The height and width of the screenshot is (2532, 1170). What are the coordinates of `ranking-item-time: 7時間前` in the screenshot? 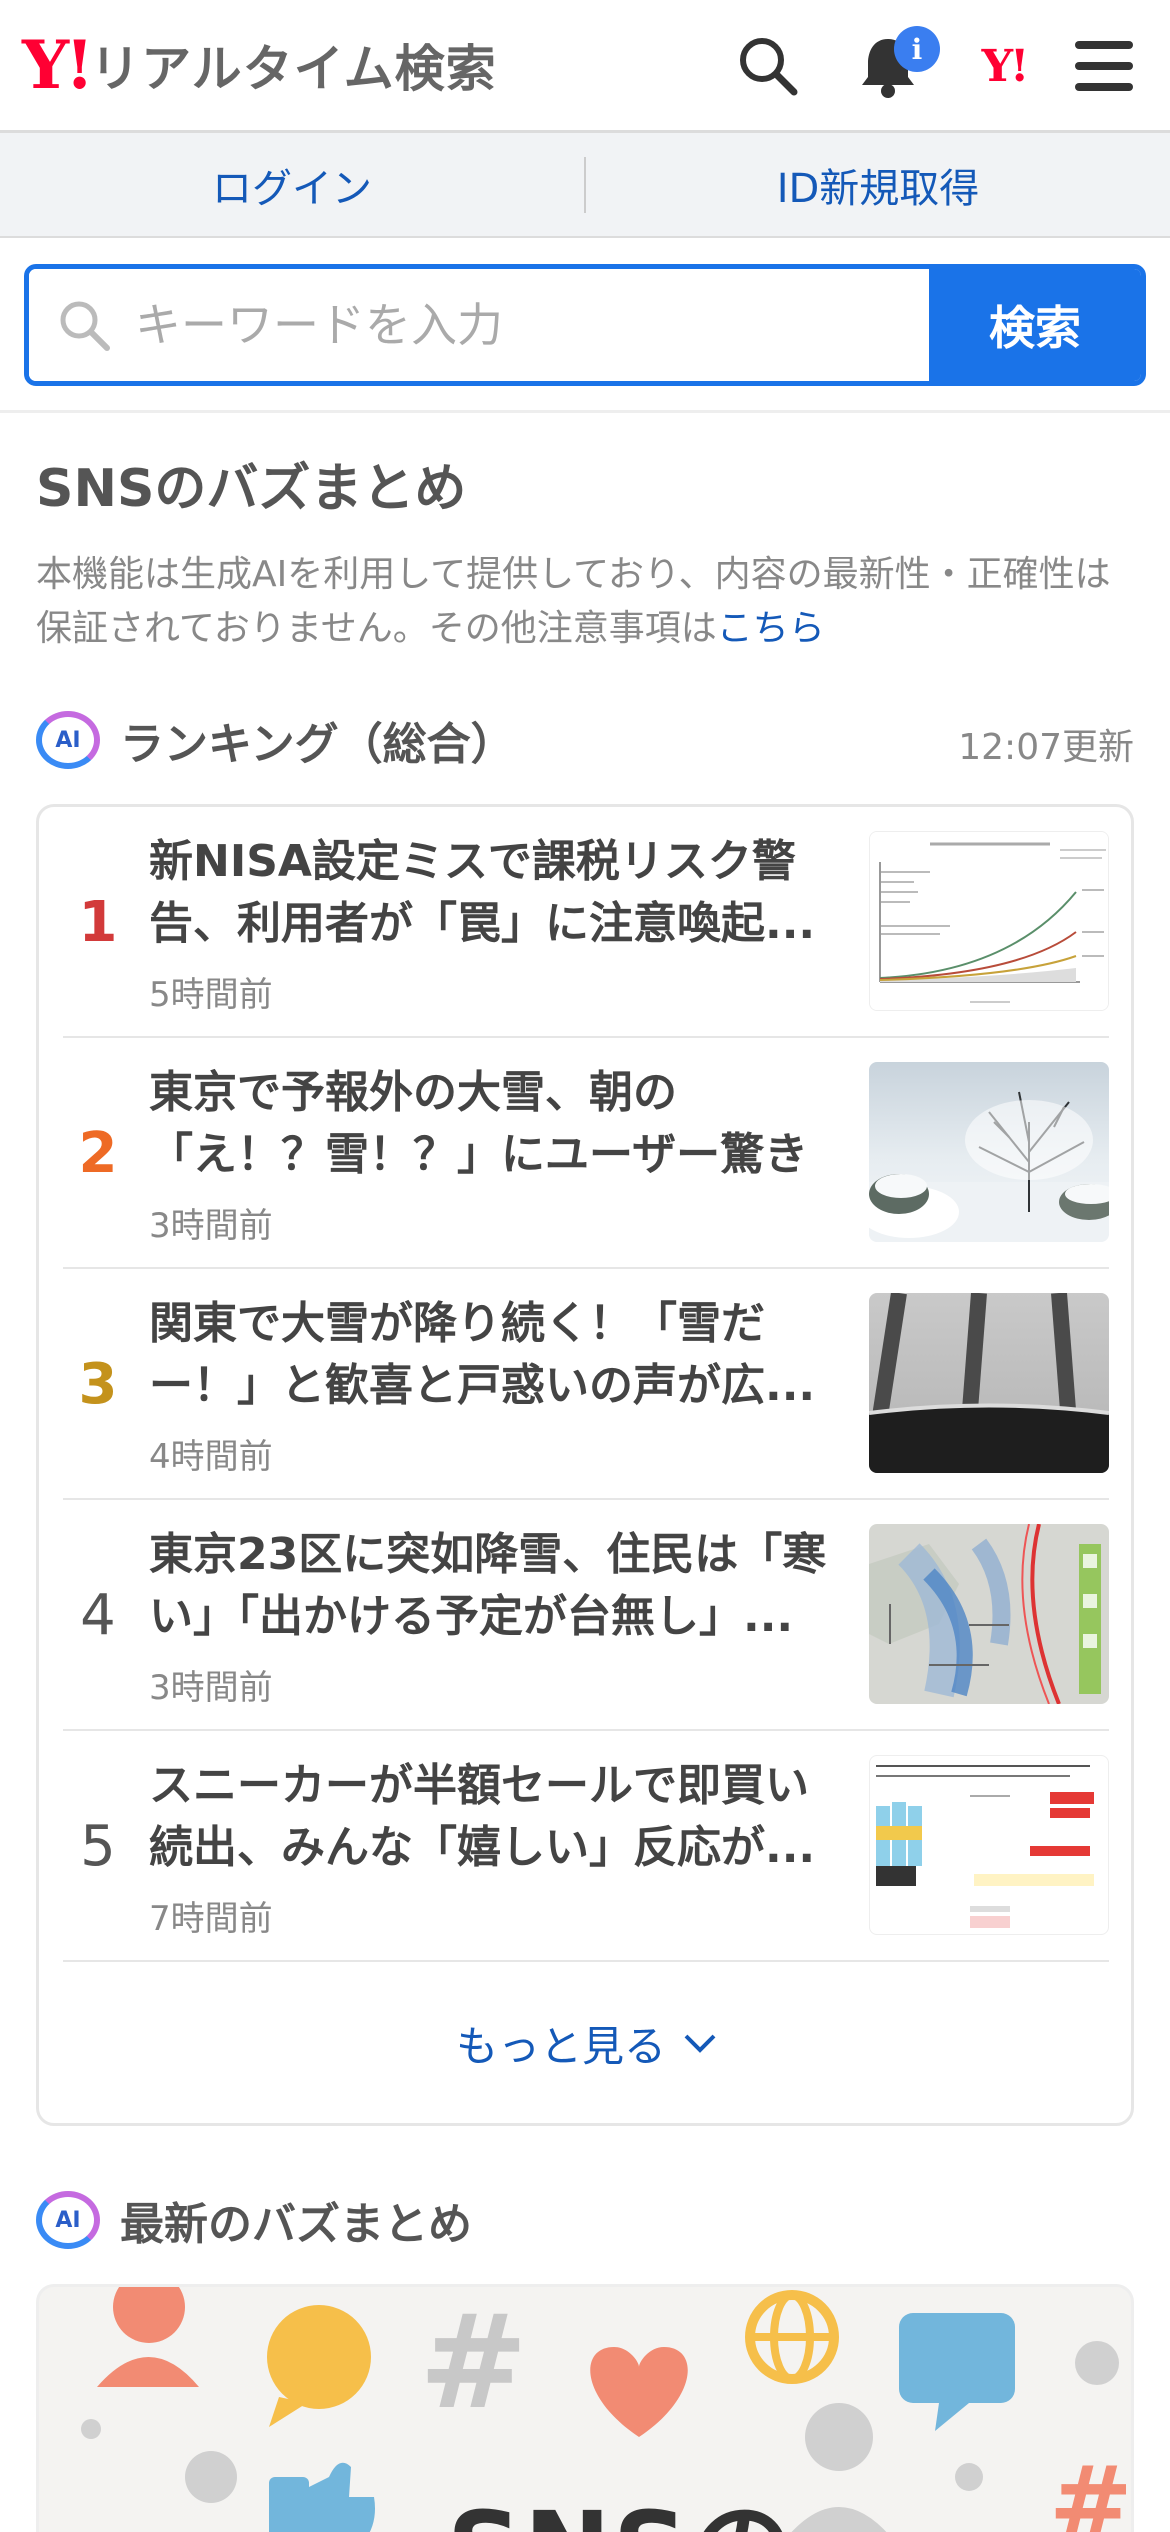 It's located at (211, 1919).